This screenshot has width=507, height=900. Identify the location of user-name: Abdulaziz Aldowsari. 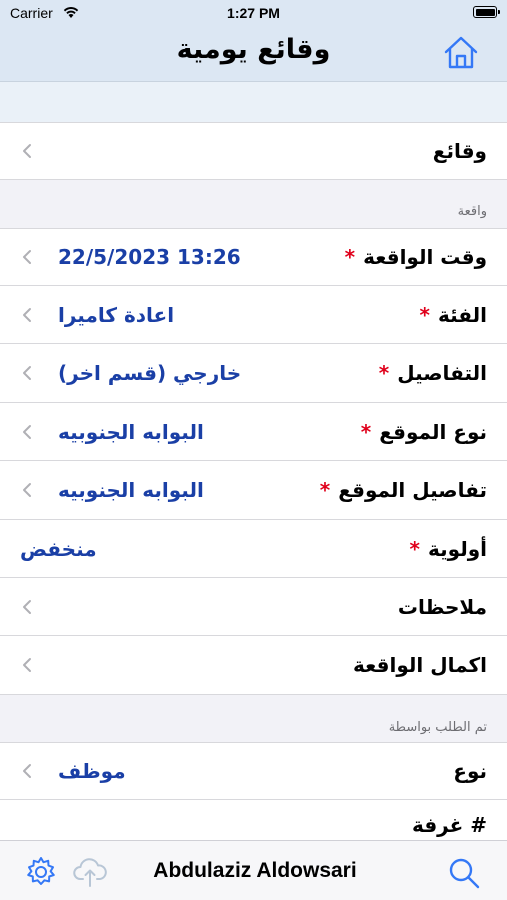
(255, 870).